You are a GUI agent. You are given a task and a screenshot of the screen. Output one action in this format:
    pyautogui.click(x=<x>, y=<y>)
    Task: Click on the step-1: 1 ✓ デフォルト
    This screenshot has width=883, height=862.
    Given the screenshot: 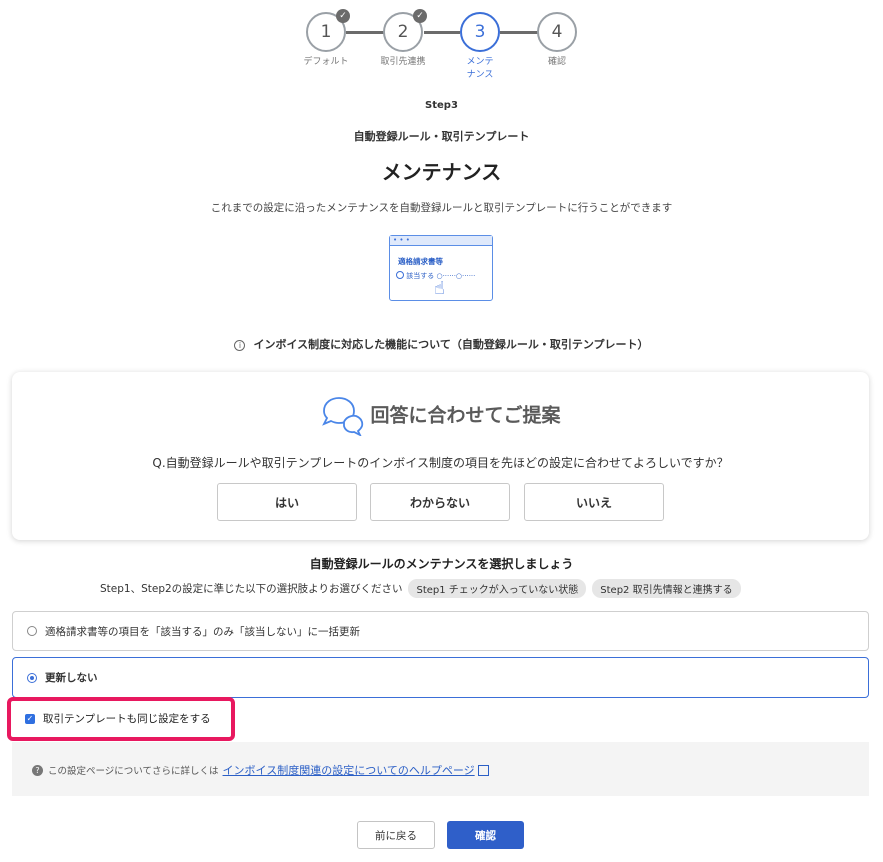 What is the action you would take?
    pyautogui.click(x=326, y=38)
    